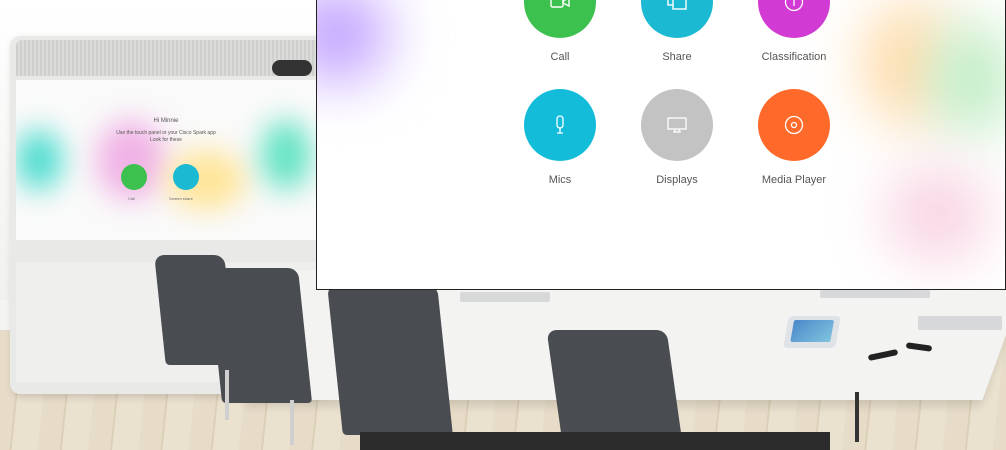 The image size is (1006, 450). What do you see at coordinates (181, 198) in the screenshot?
I see `device-share-label: Screen share` at bounding box center [181, 198].